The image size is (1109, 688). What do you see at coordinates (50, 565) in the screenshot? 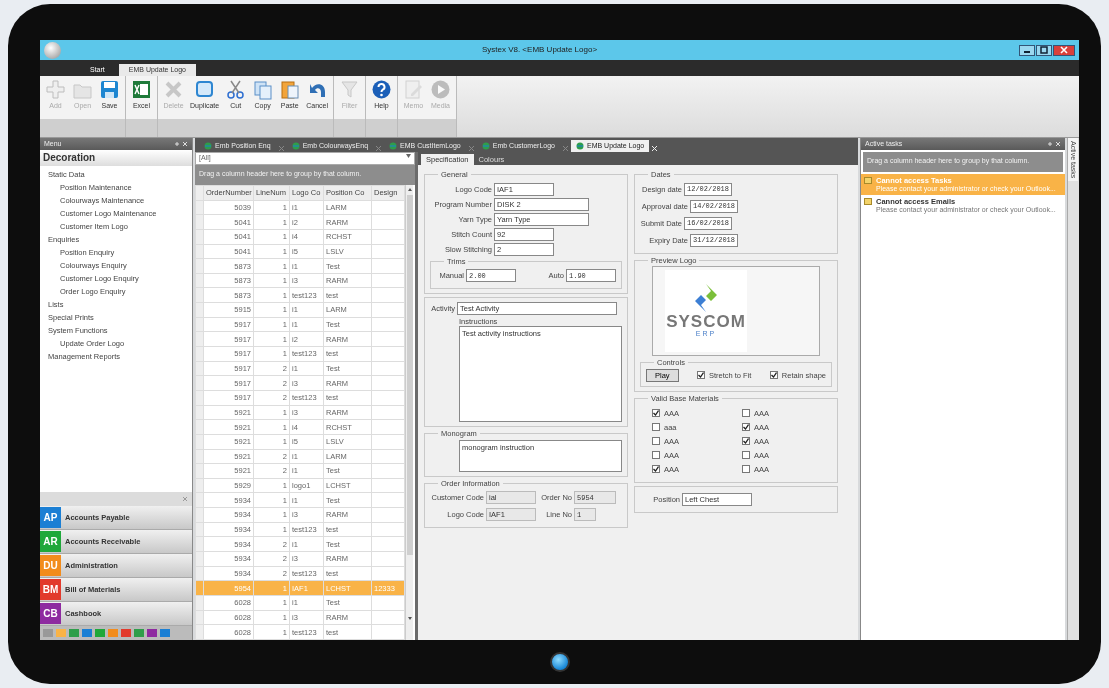
I see `module-code-tile: DU` at bounding box center [50, 565].